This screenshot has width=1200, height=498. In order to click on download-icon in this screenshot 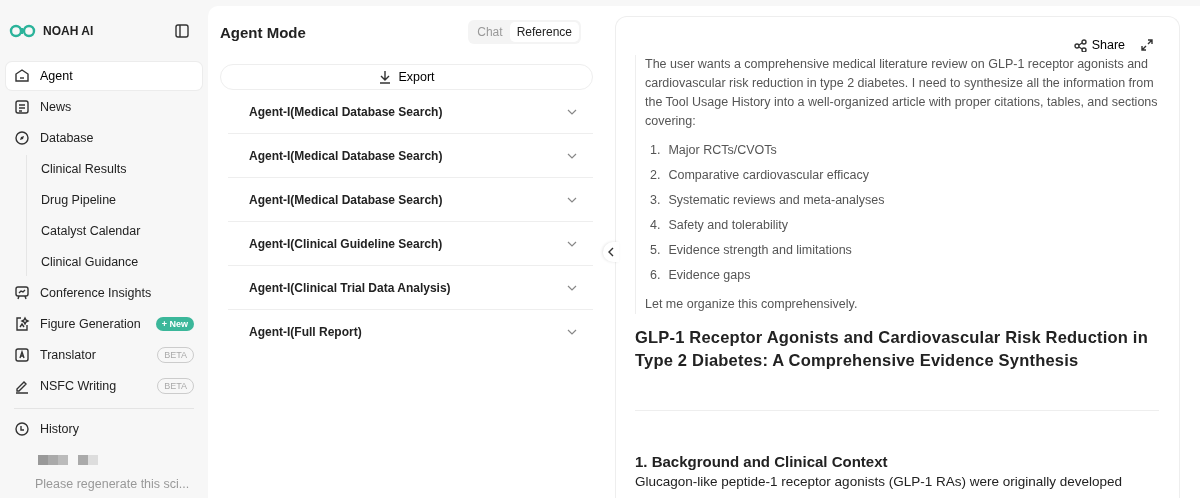, I will do `click(385, 77)`.